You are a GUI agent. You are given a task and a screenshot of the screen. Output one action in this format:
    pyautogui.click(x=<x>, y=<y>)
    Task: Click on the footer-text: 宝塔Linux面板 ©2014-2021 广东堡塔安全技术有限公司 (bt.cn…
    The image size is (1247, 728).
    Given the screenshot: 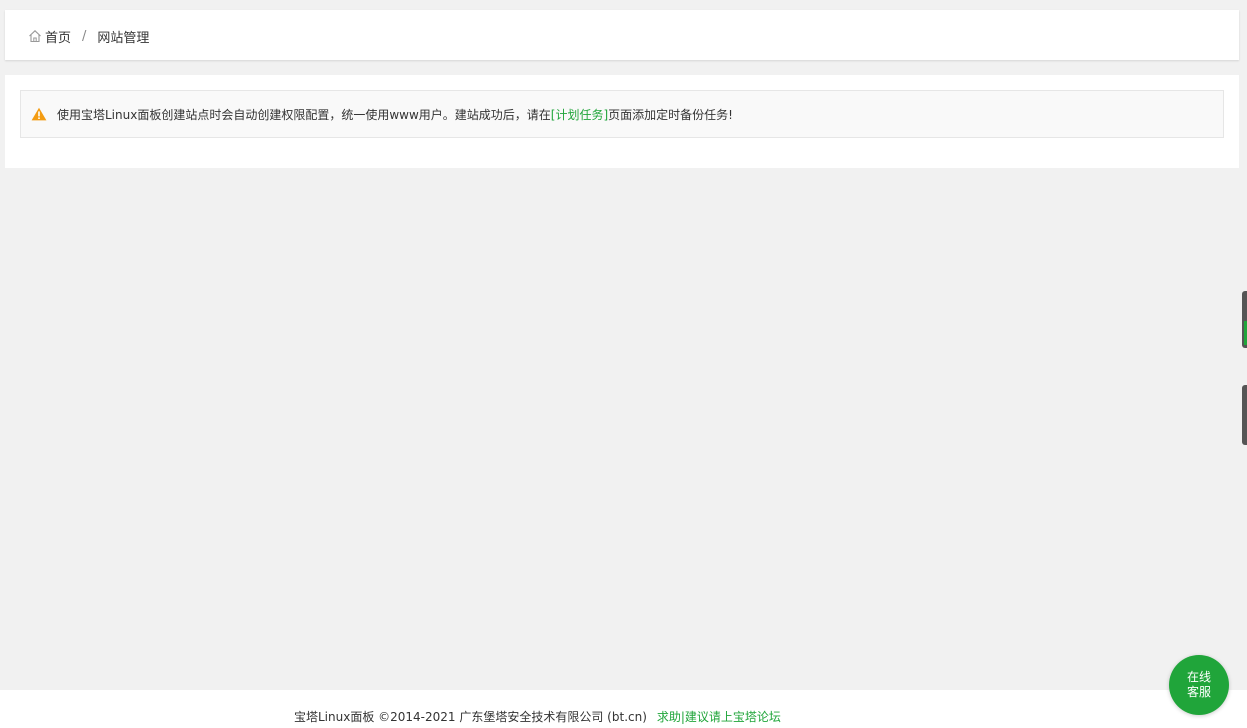 What is the action you would take?
    pyautogui.click(x=537, y=716)
    